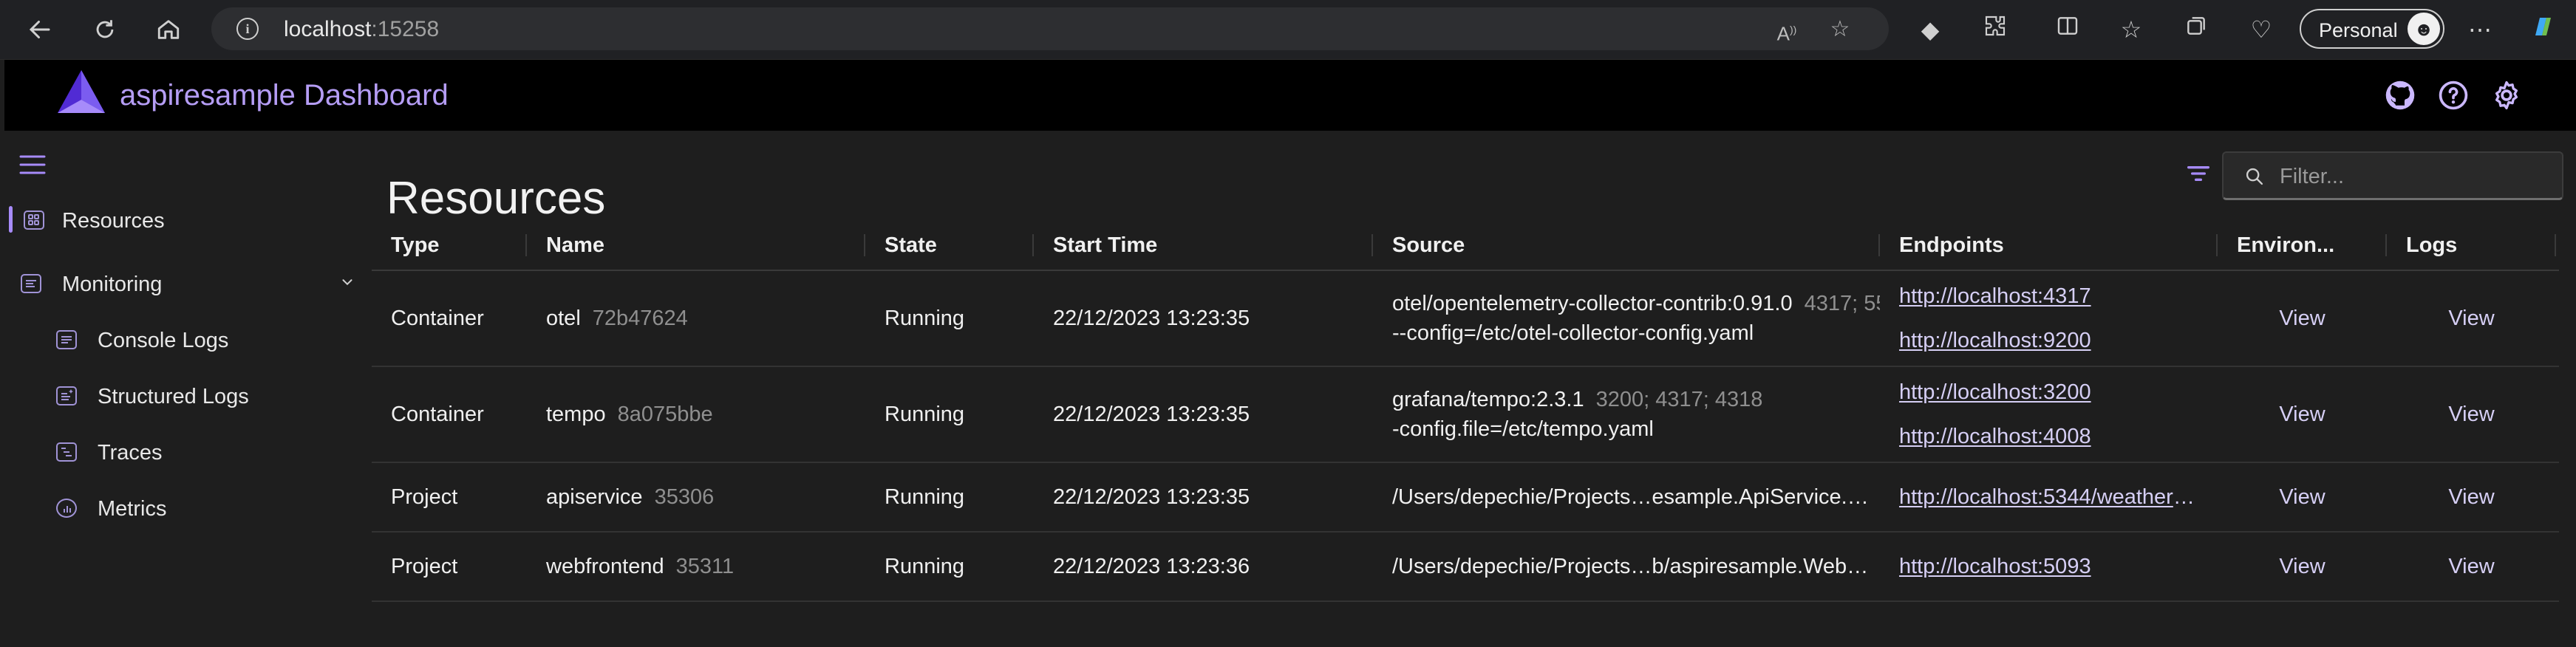  I want to click on cell-name: apiservice 35306, so click(696, 497).